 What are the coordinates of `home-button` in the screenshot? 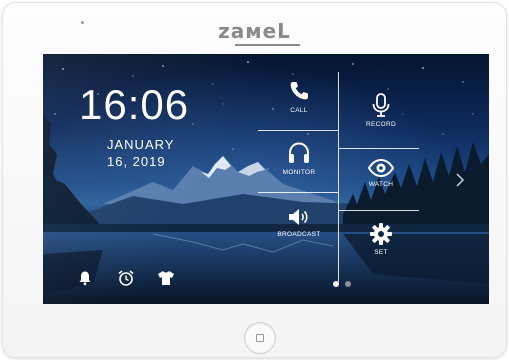 It's located at (260, 338).